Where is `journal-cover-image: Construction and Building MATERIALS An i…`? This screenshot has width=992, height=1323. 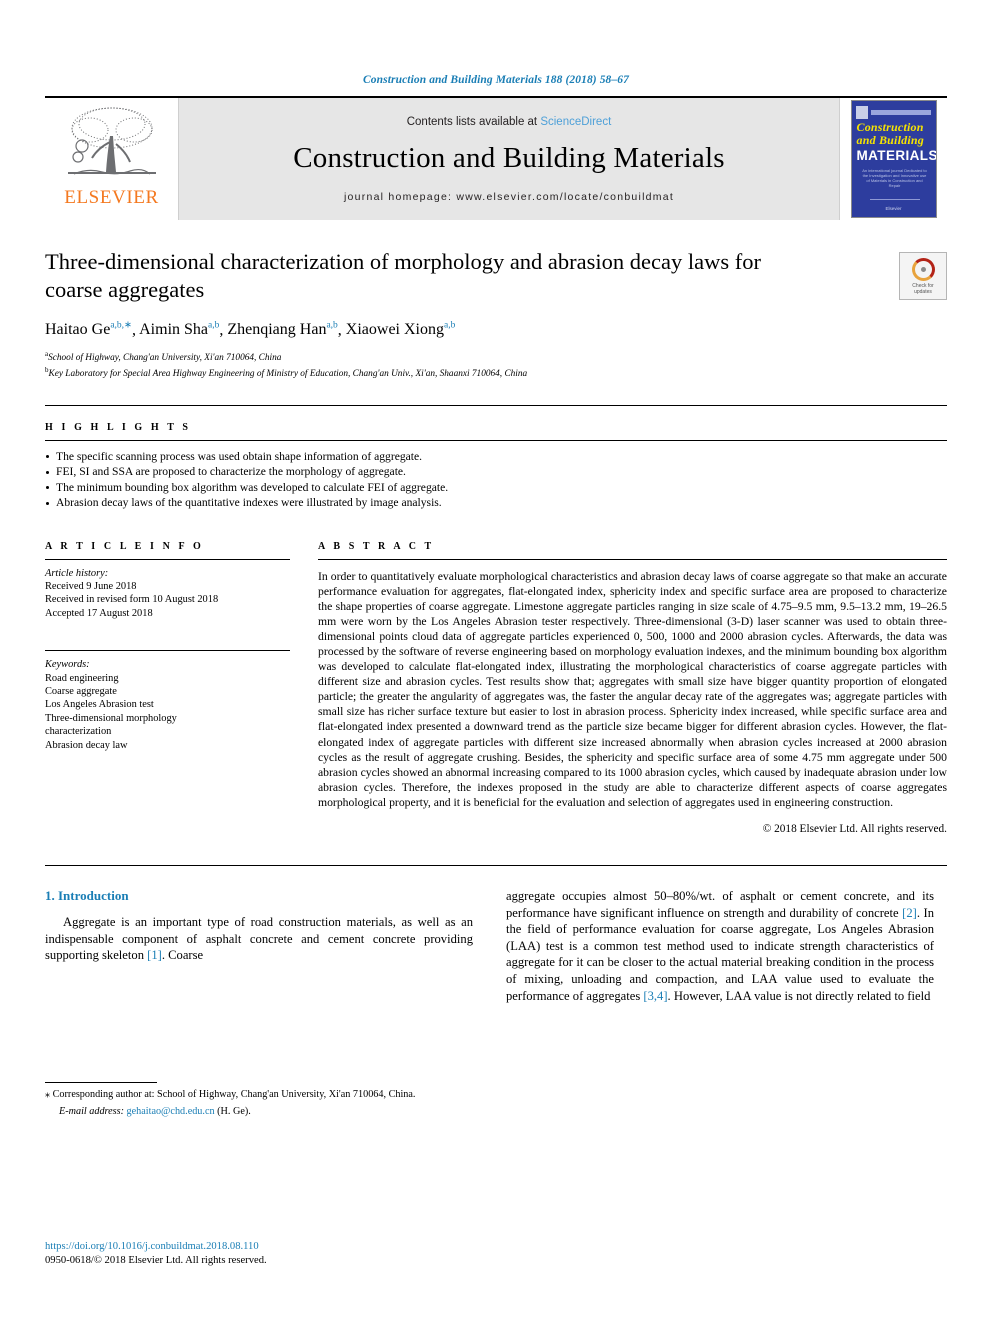
journal-cover-image: Construction and Building MATERIALS An i… is located at coordinates (893, 159).